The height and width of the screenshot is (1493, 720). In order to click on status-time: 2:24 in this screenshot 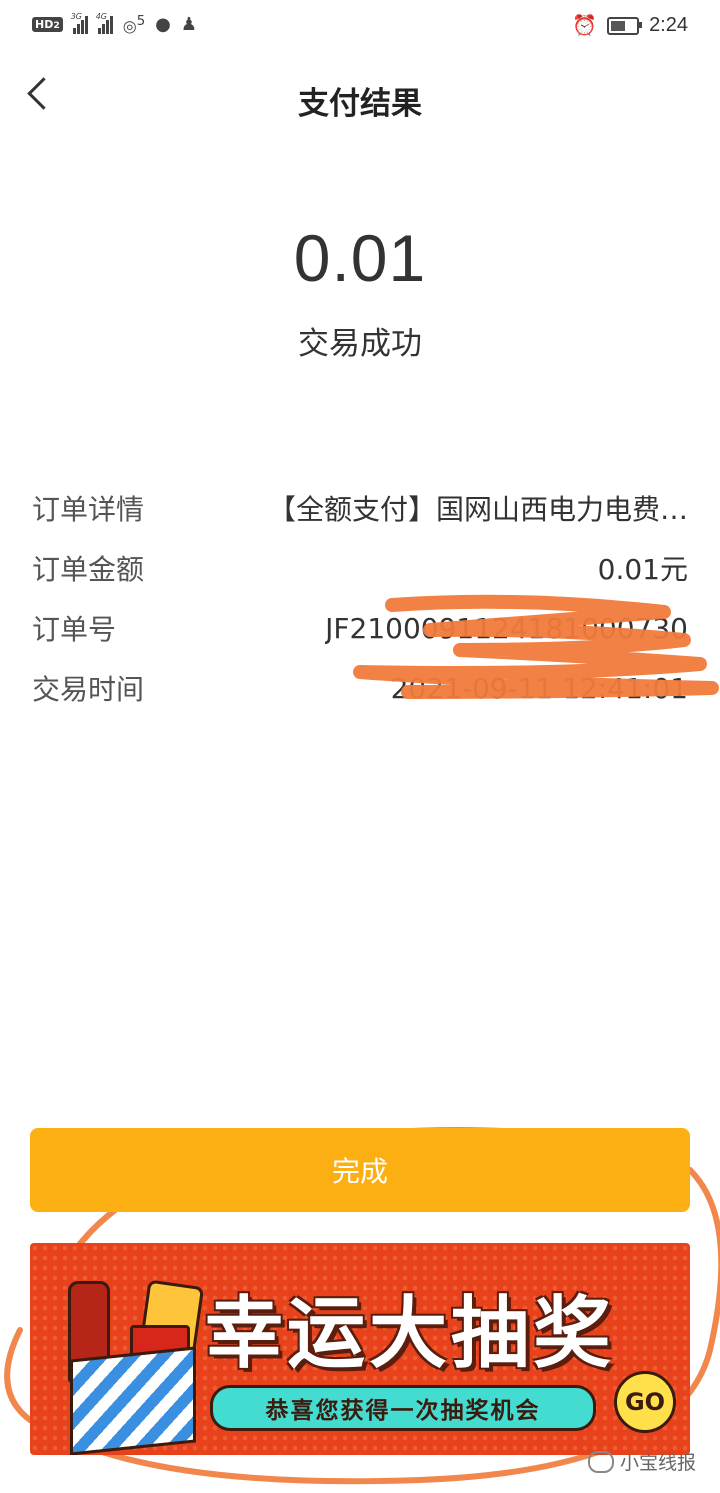, I will do `click(668, 25)`.